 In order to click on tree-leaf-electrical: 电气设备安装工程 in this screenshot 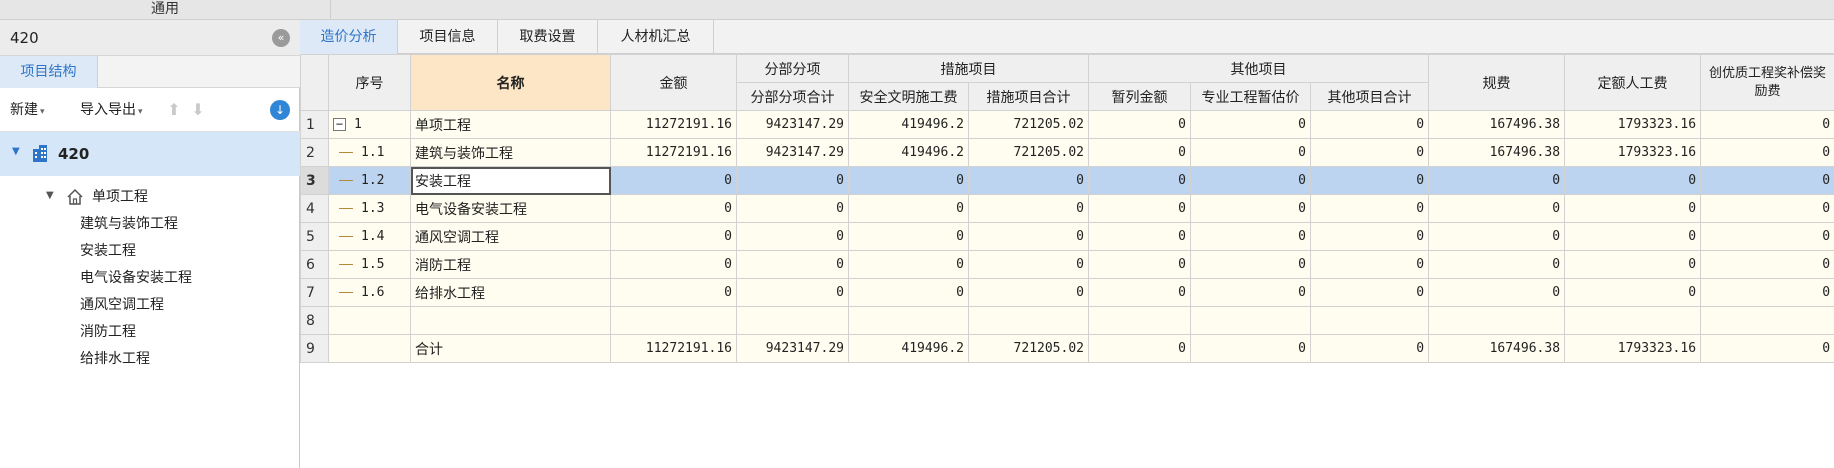, I will do `click(180, 278)`.